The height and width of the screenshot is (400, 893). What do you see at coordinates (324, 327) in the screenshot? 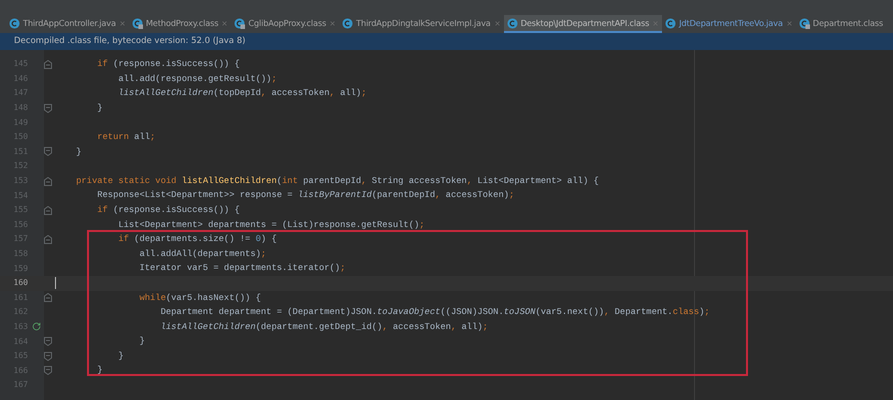
I see `code-line: listAllGetChildren(department.getDept_id(), accessToken, all);` at bounding box center [324, 327].